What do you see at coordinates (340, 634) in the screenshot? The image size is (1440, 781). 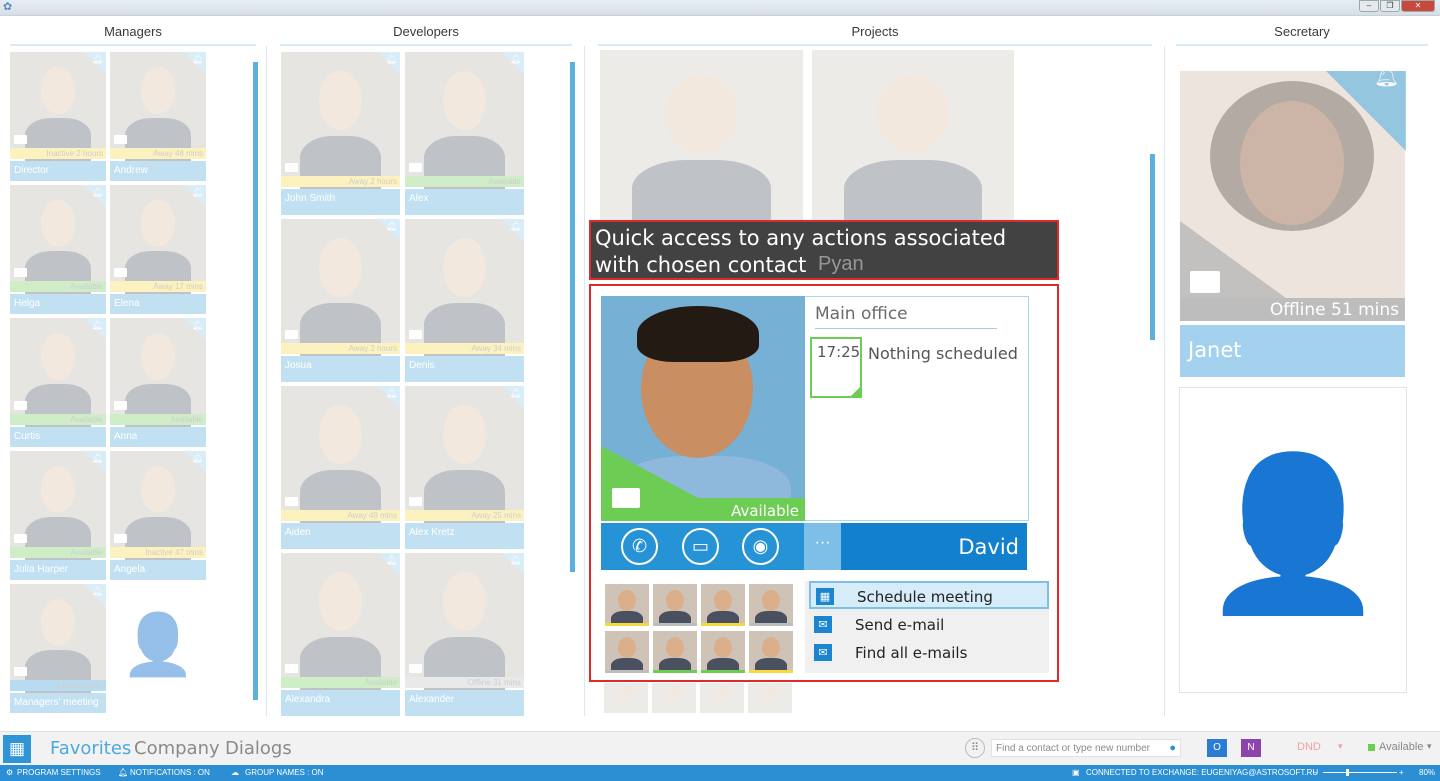 I see `contact-tile: 🔔︎ Available Alexandra` at bounding box center [340, 634].